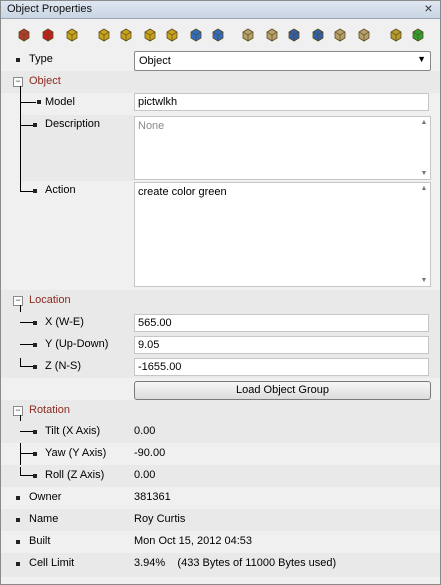 The height and width of the screenshot is (585, 441). I want to click on rotation-category-label: Rotation, so click(49, 410).